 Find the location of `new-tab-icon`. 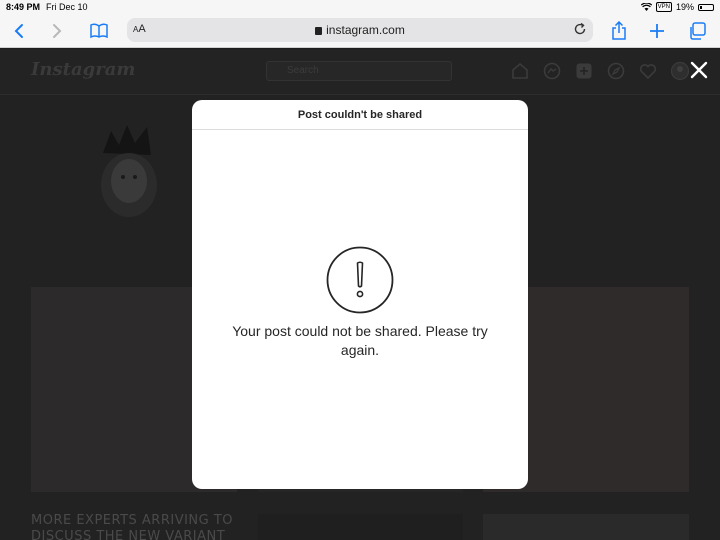

new-tab-icon is located at coordinates (657, 31).